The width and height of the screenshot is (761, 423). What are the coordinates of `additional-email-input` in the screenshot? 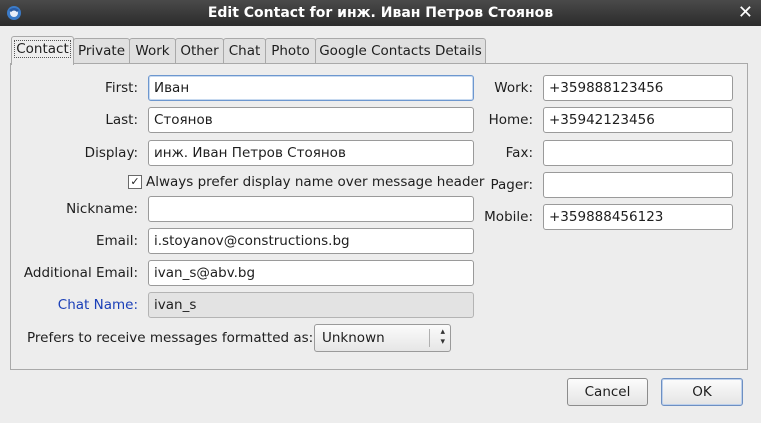 It's located at (311, 273).